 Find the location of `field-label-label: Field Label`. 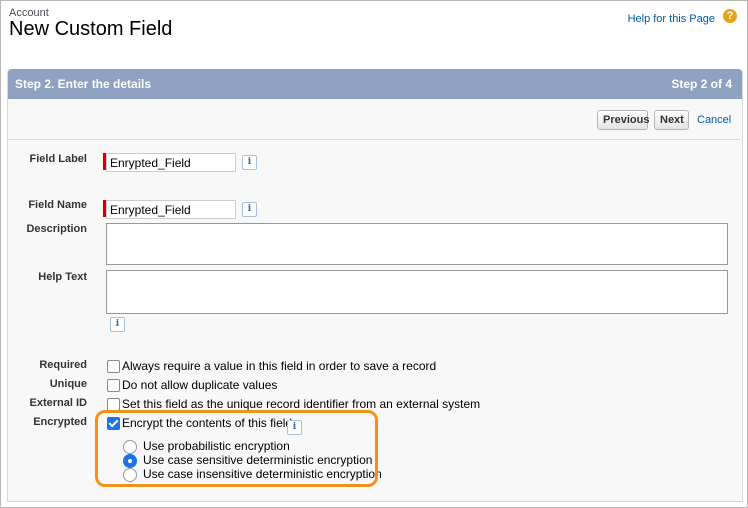

field-label-label: Field Label is located at coordinates (58, 159).